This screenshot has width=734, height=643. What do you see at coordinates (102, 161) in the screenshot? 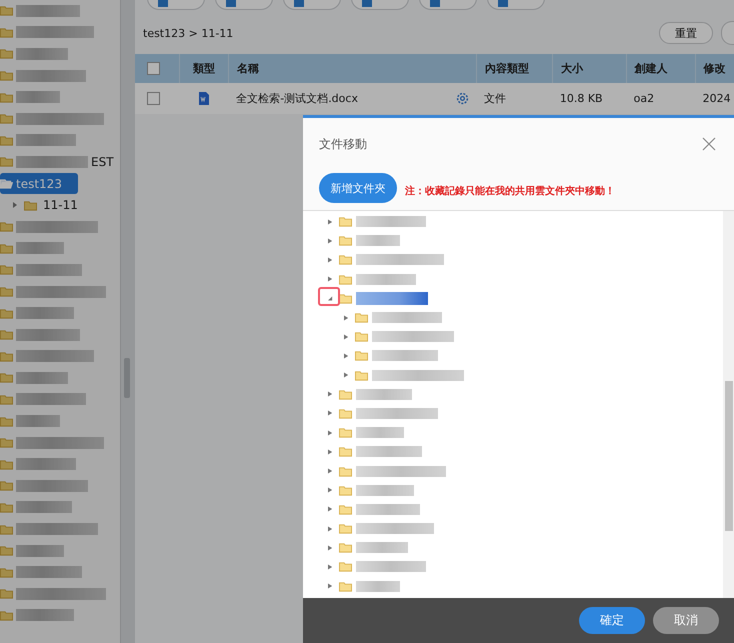
I see `folder-name: EST` at bounding box center [102, 161].